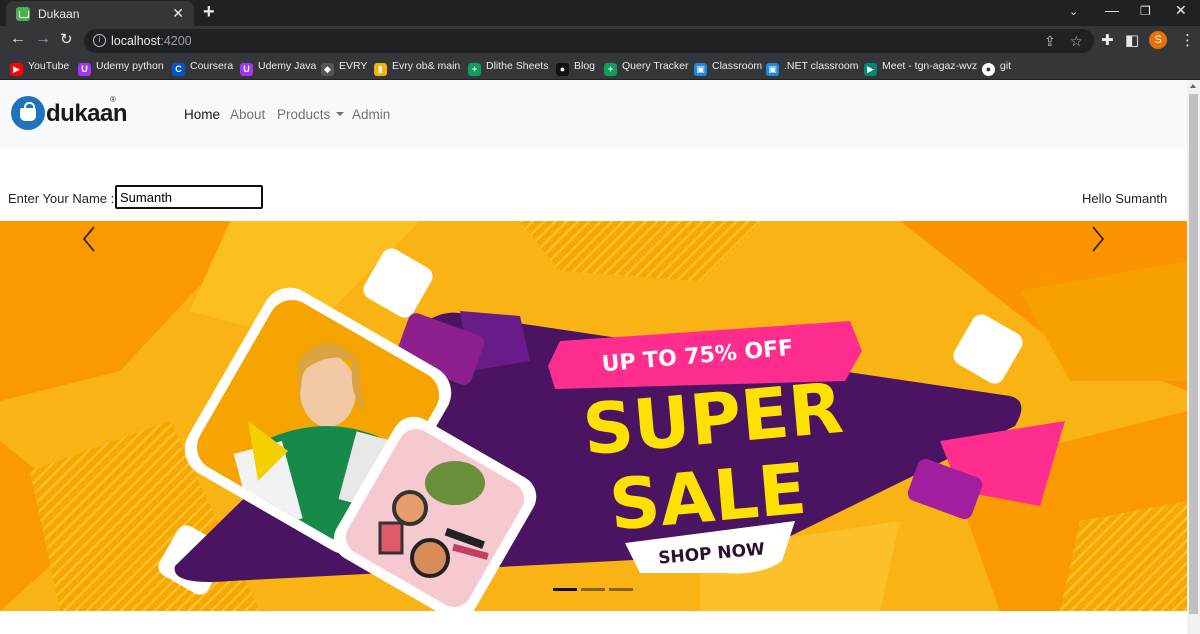  Describe the element at coordinates (130, 66) in the screenshot. I see `bookmark-label: Udemy python` at that location.